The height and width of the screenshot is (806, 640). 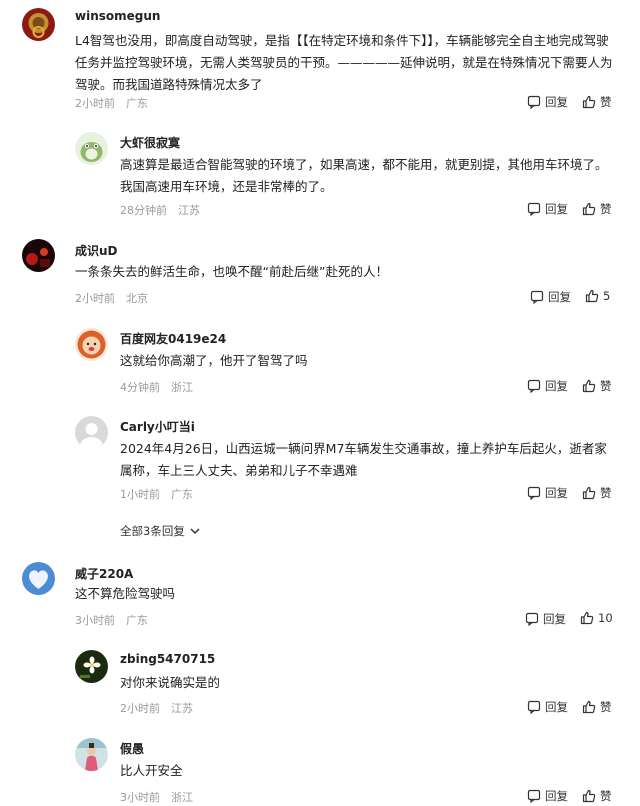 I want to click on comment-username: 成识uD, so click(x=96, y=250).